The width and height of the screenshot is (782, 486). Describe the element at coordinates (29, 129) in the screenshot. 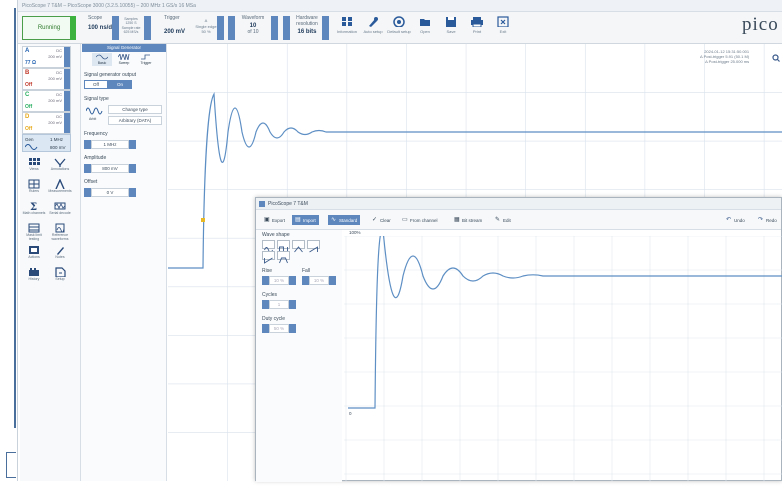

I see `channel-state: Off` at that location.